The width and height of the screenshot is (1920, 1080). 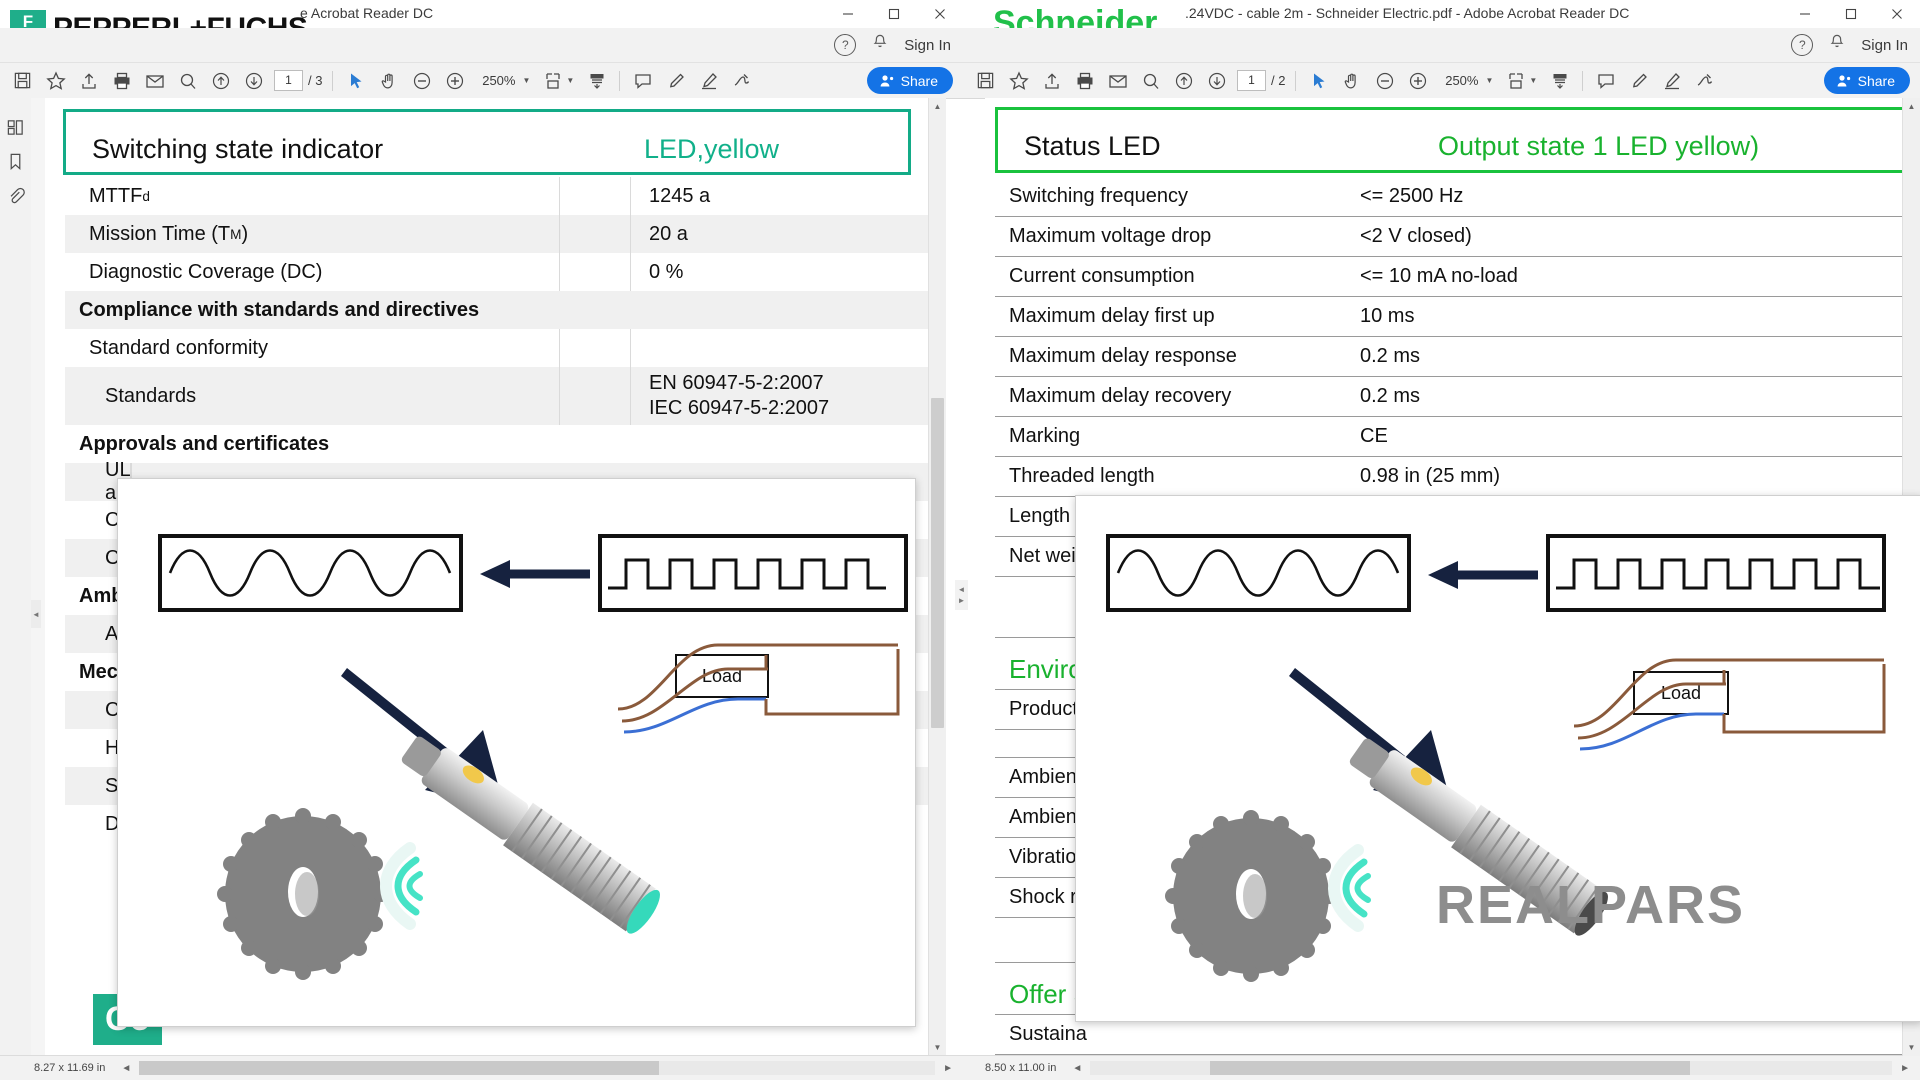 What do you see at coordinates (1278, 80) in the screenshot?
I see `page-total-label: / 2` at bounding box center [1278, 80].